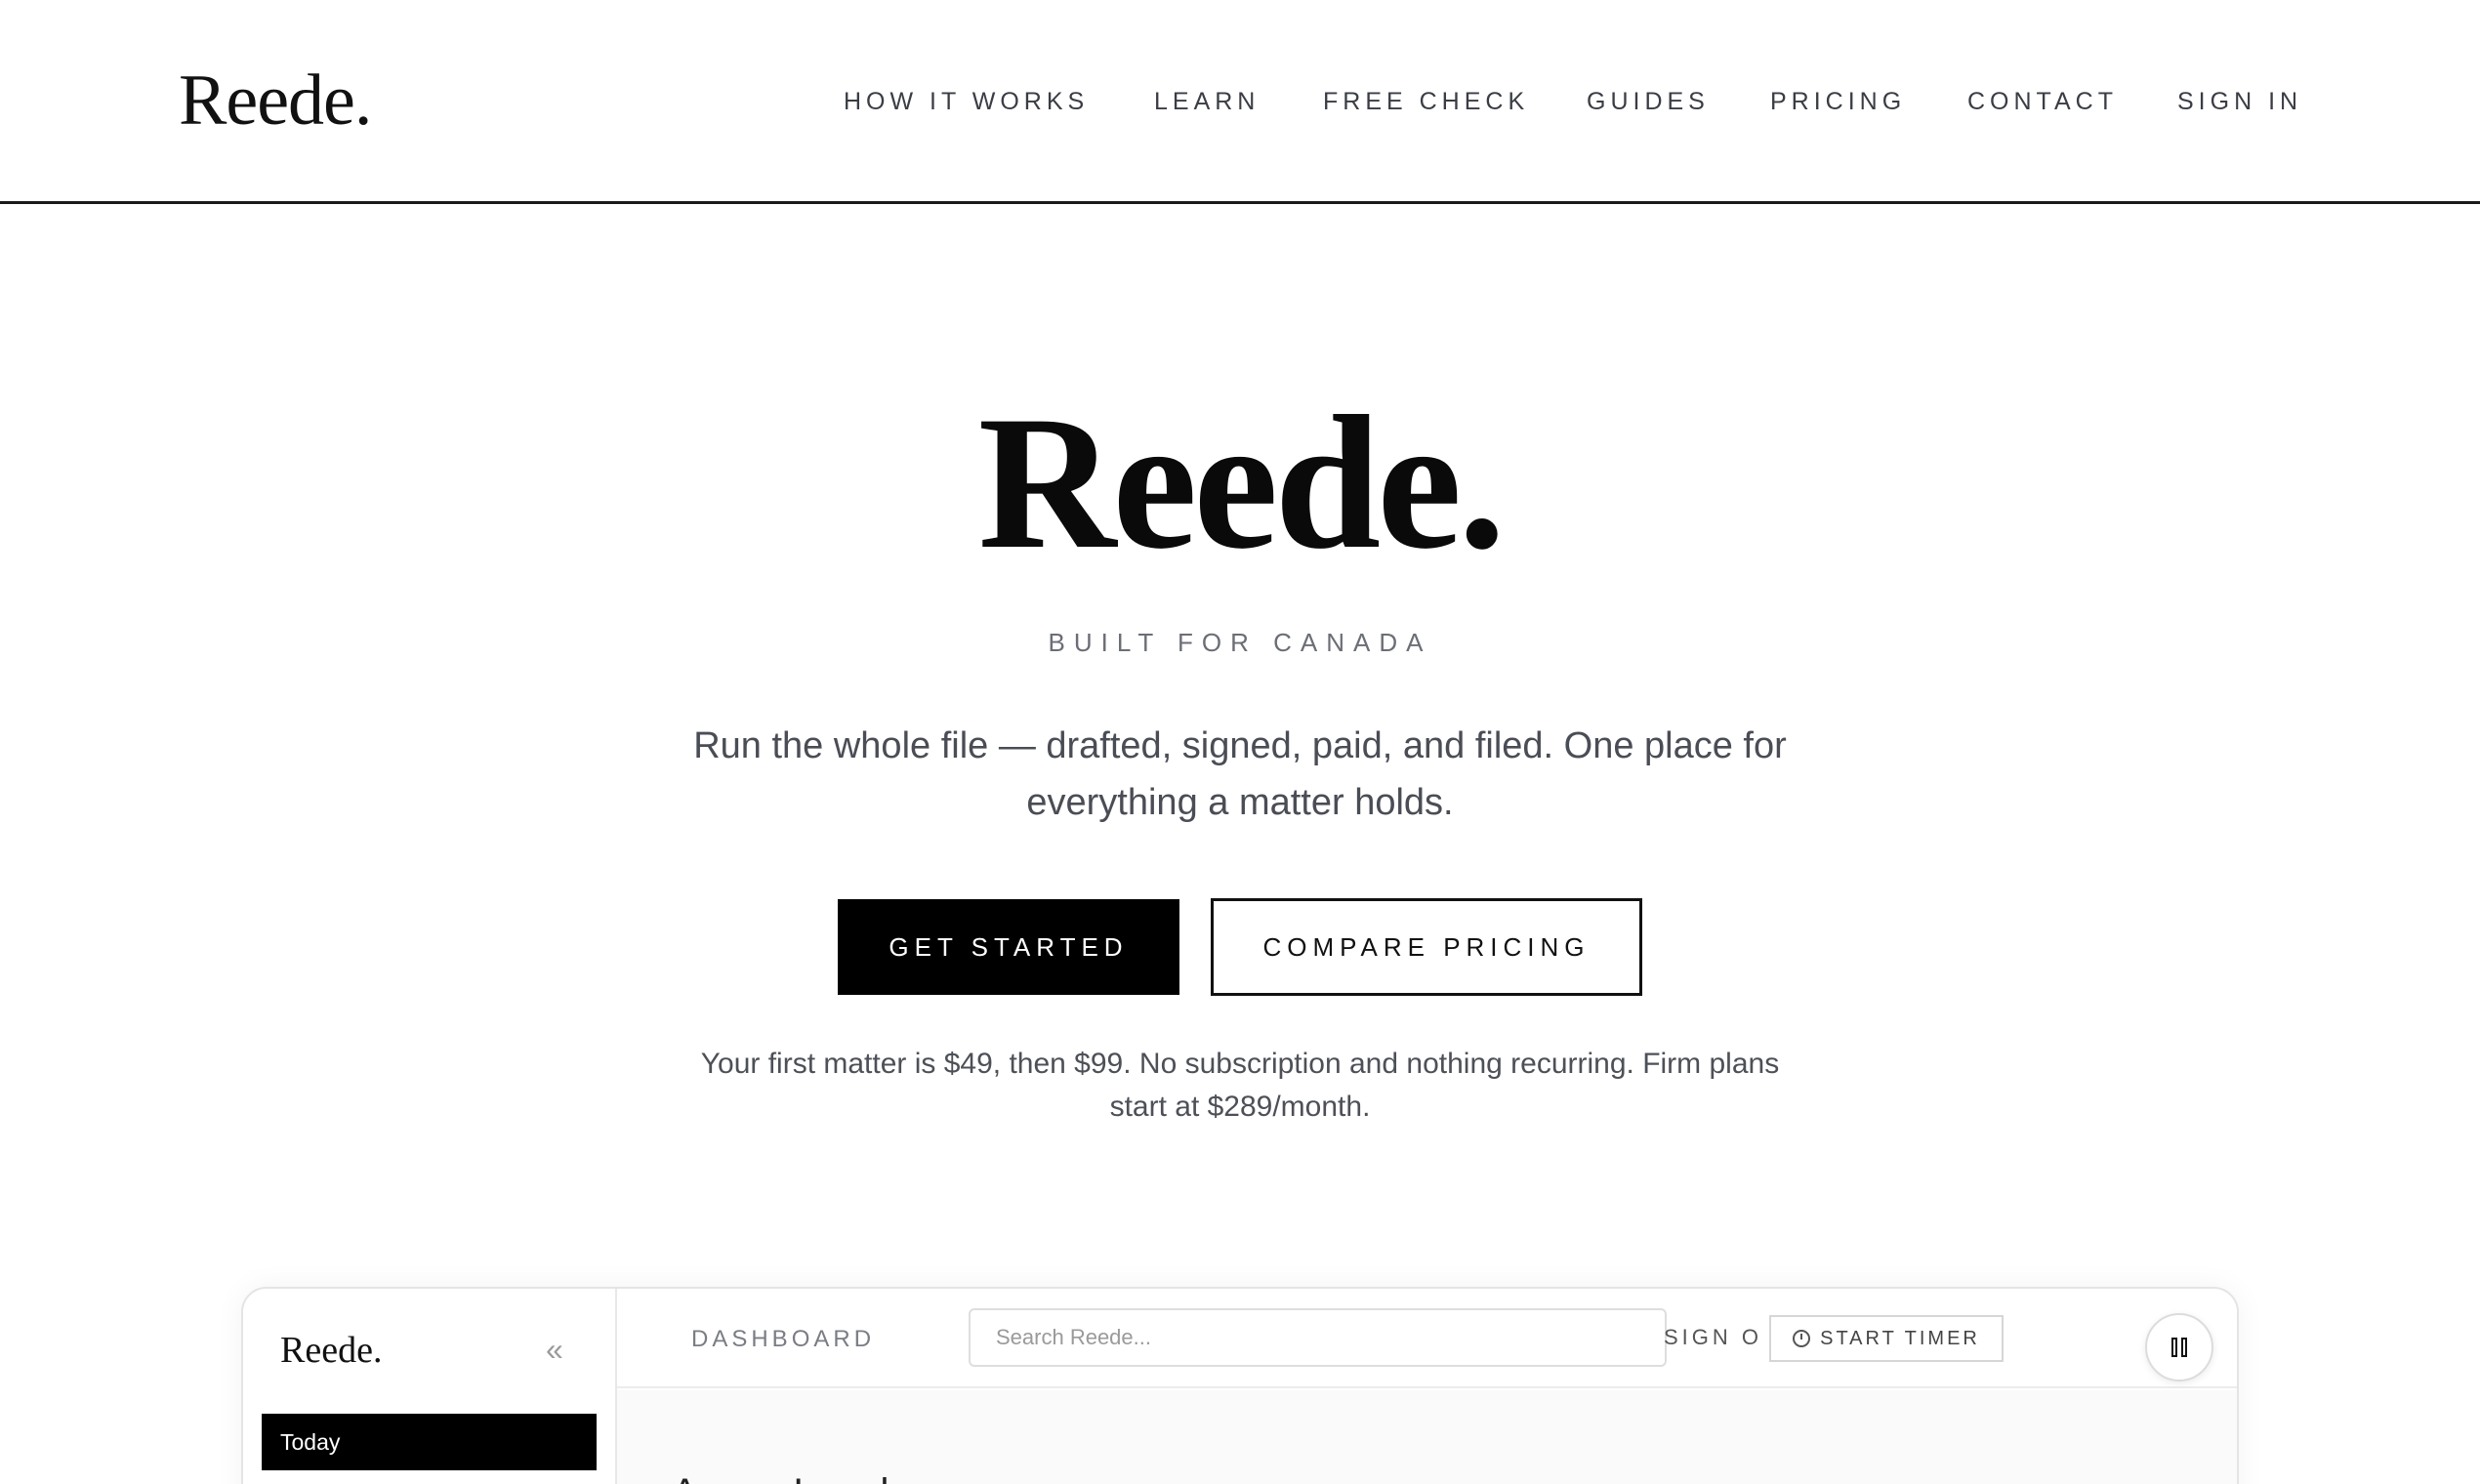  Describe the element at coordinates (1318, 1337) in the screenshot. I see `search-input` at that location.